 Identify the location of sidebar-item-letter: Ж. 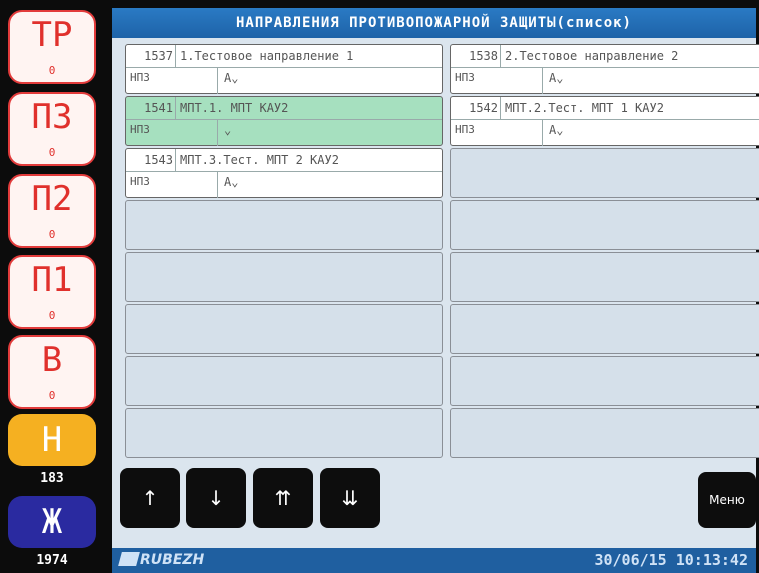
(52, 522).